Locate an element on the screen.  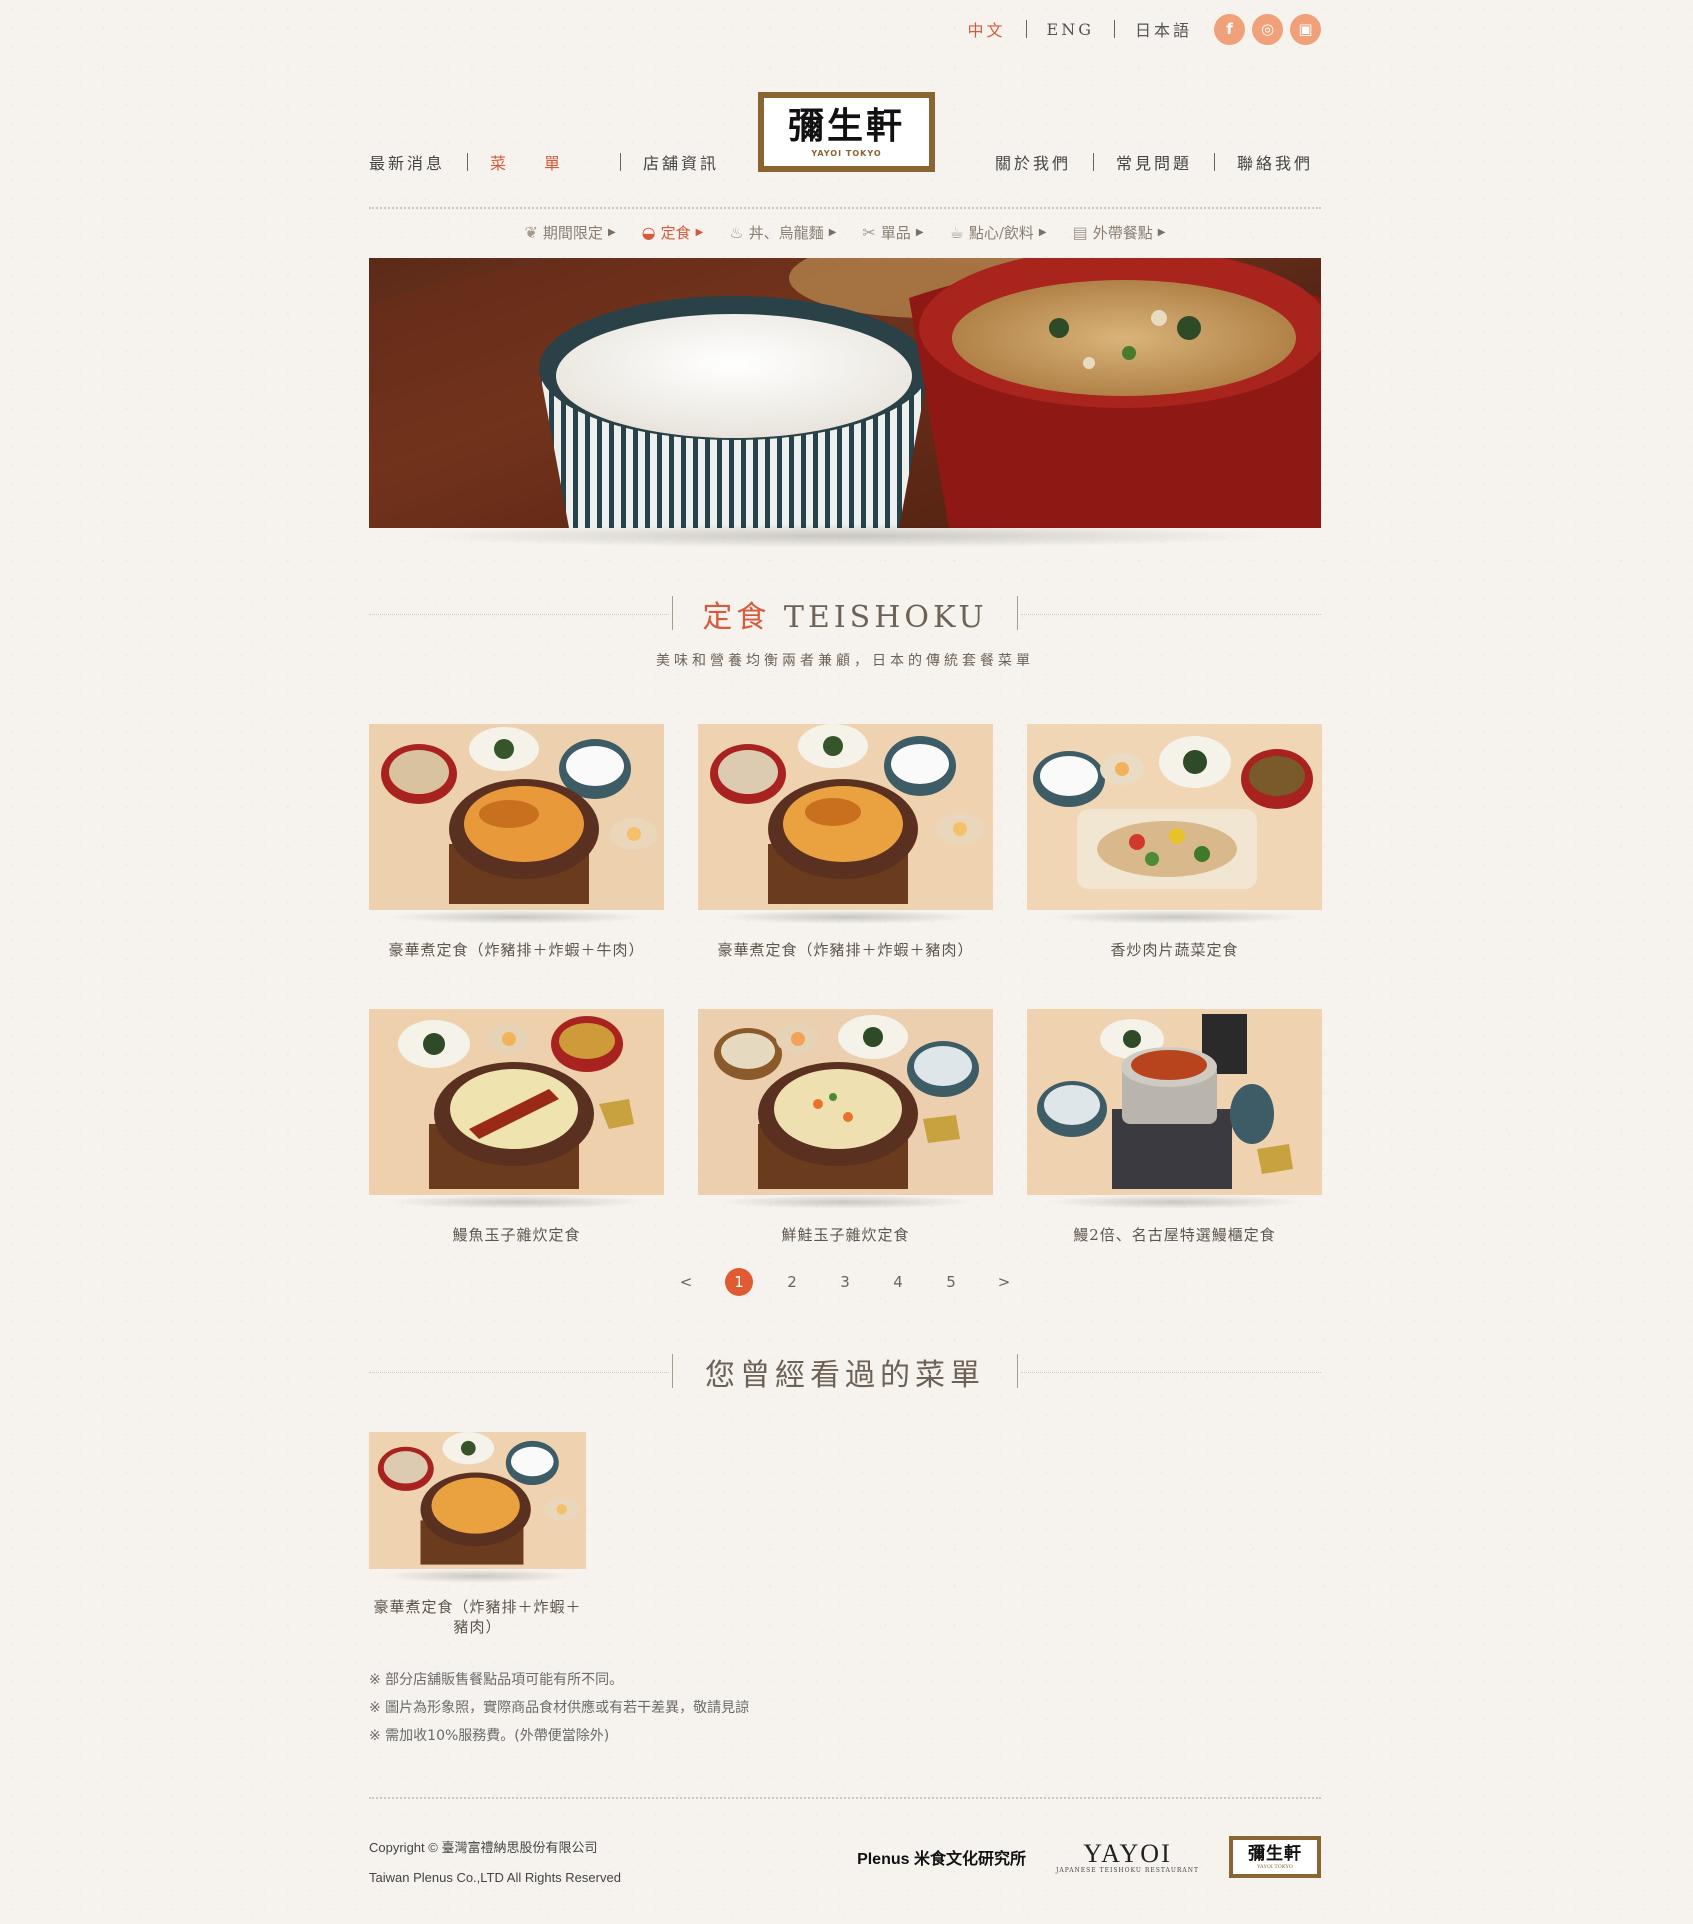
site-logo: 彌生軒 YAYOI TOKYO is located at coordinates (846, 132).